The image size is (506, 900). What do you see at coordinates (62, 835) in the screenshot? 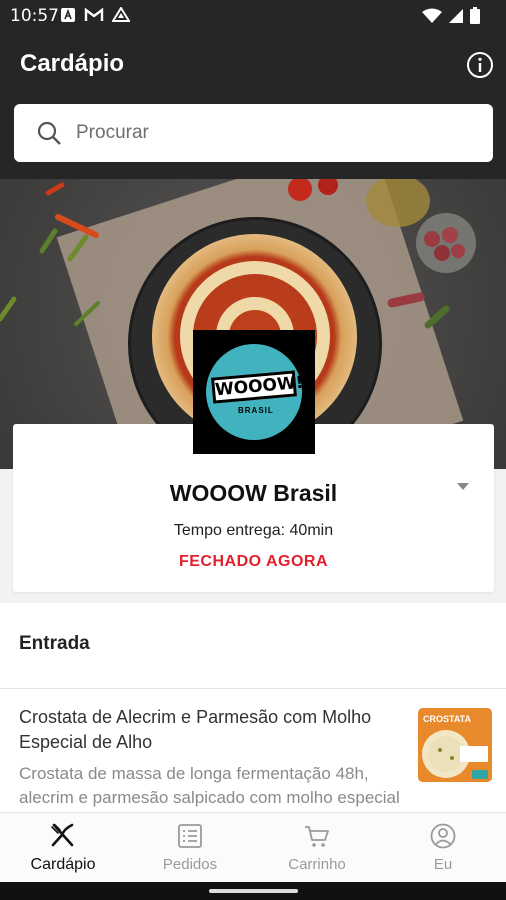
I see `fork-knife-icon` at bounding box center [62, 835].